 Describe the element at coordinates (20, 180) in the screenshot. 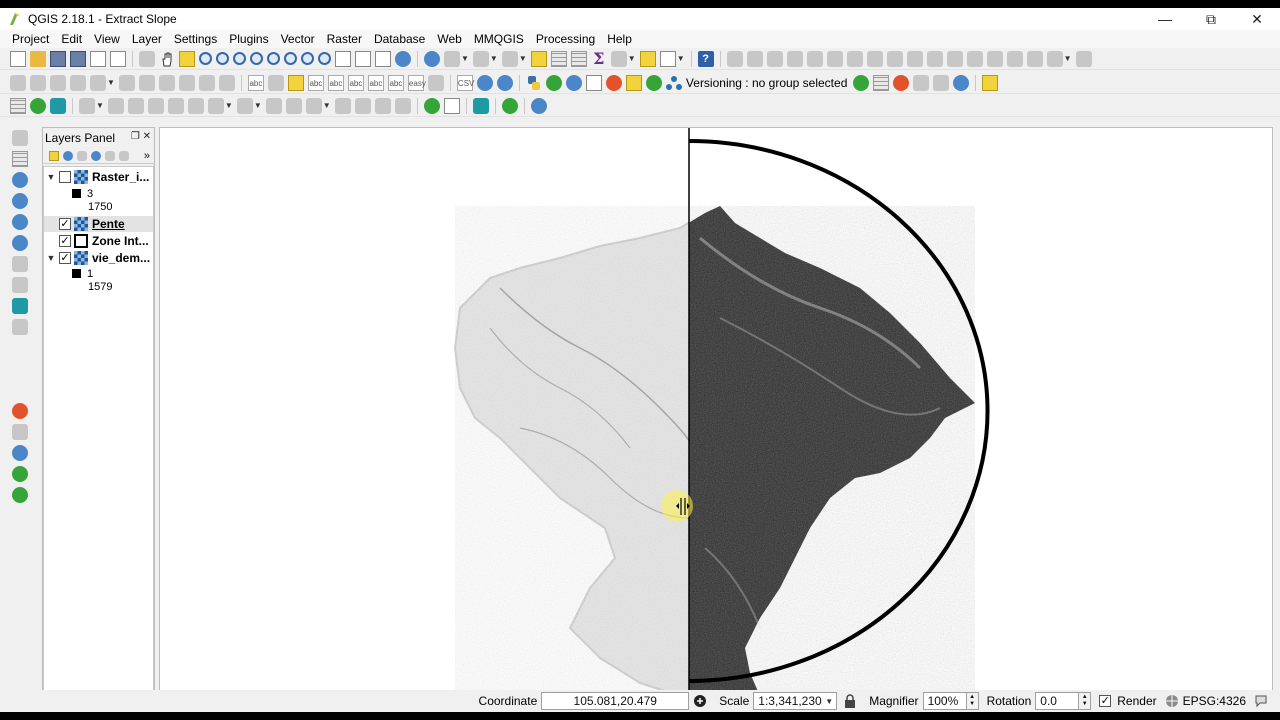

I see `add-spatialite-layer-icon` at that location.